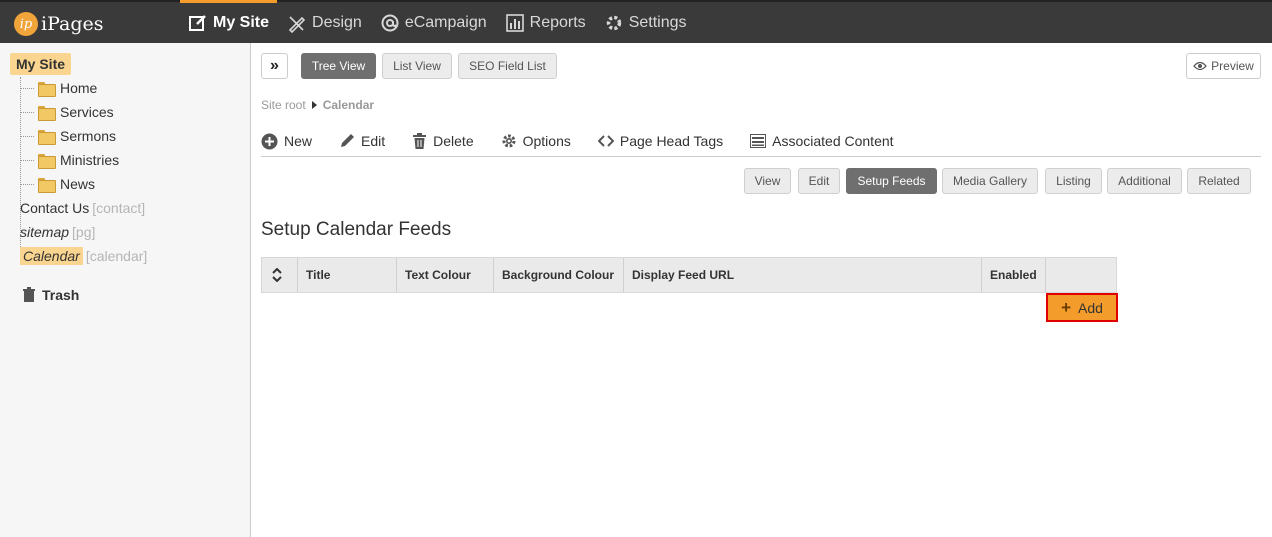 The height and width of the screenshot is (537, 1272). I want to click on new-button: New, so click(286, 141).